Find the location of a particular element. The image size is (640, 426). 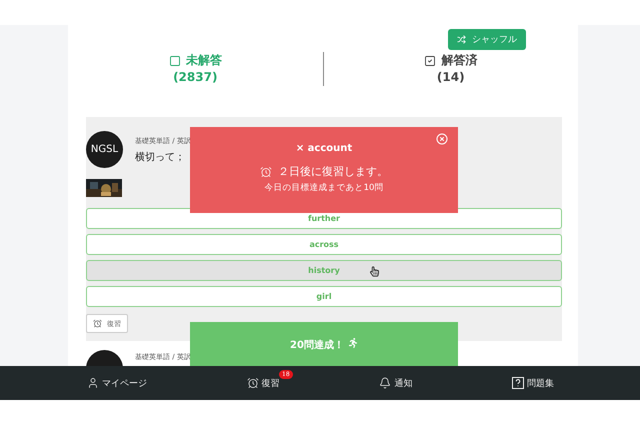

goal-text: 今日の目標達成まであと10問 is located at coordinates (324, 188).